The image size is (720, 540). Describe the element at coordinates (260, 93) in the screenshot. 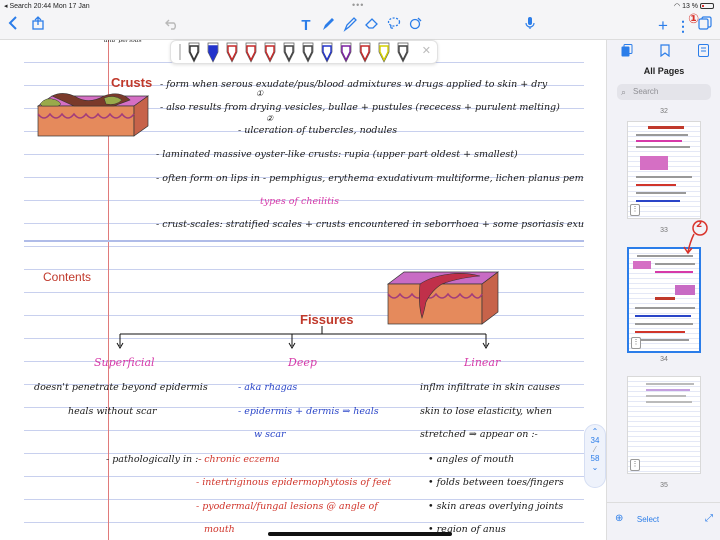

I see `circle-mark-1: ①` at that location.